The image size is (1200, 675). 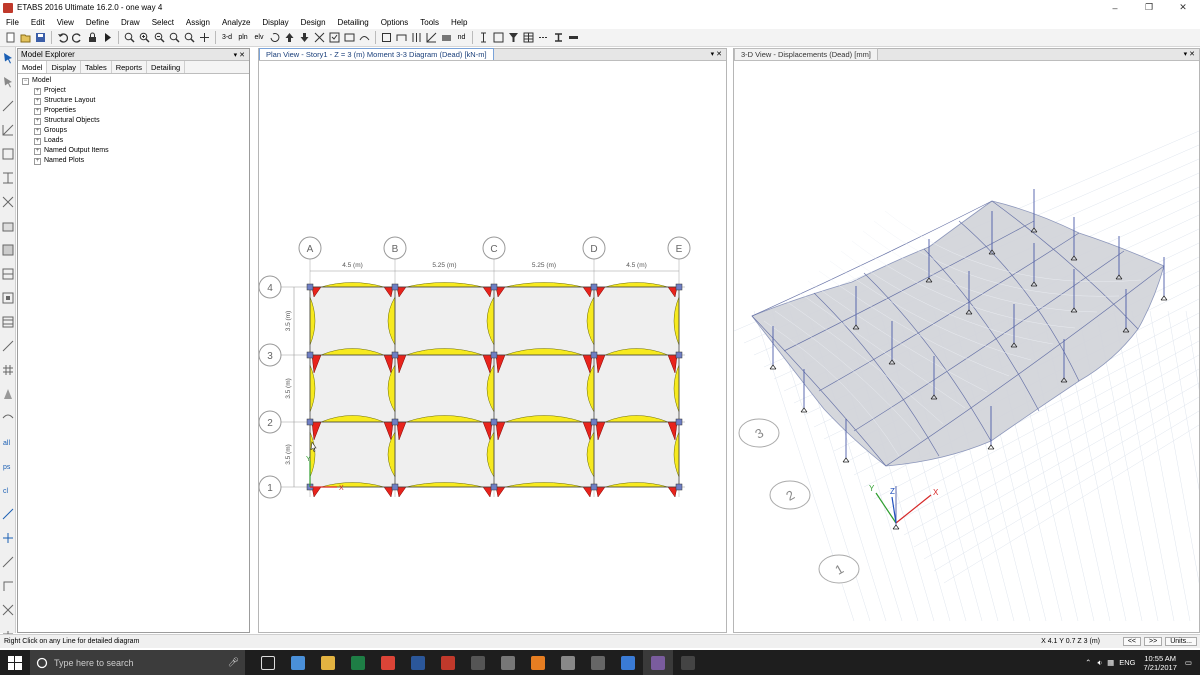 What do you see at coordinates (353, 22) in the screenshot?
I see `menu-detailing: Detailing` at bounding box center [353, 22].